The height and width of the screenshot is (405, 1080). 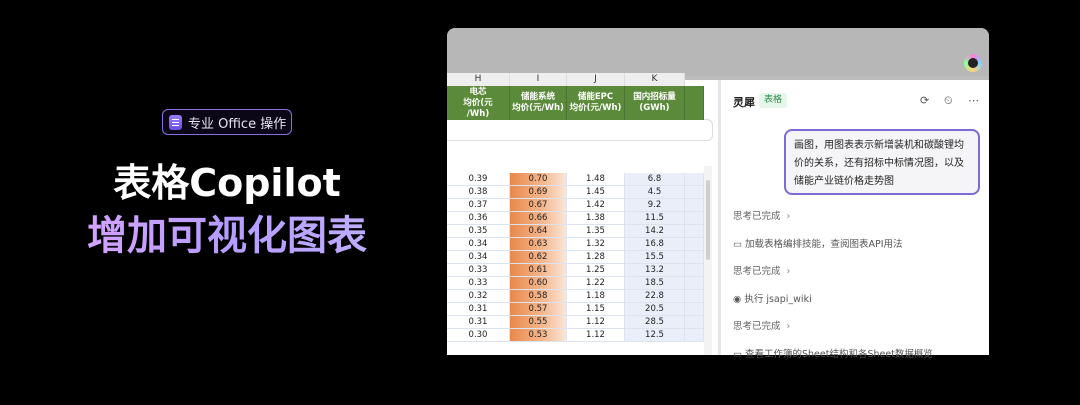 I want to click on table-cell: 0.30, so click(x=478, y=335).